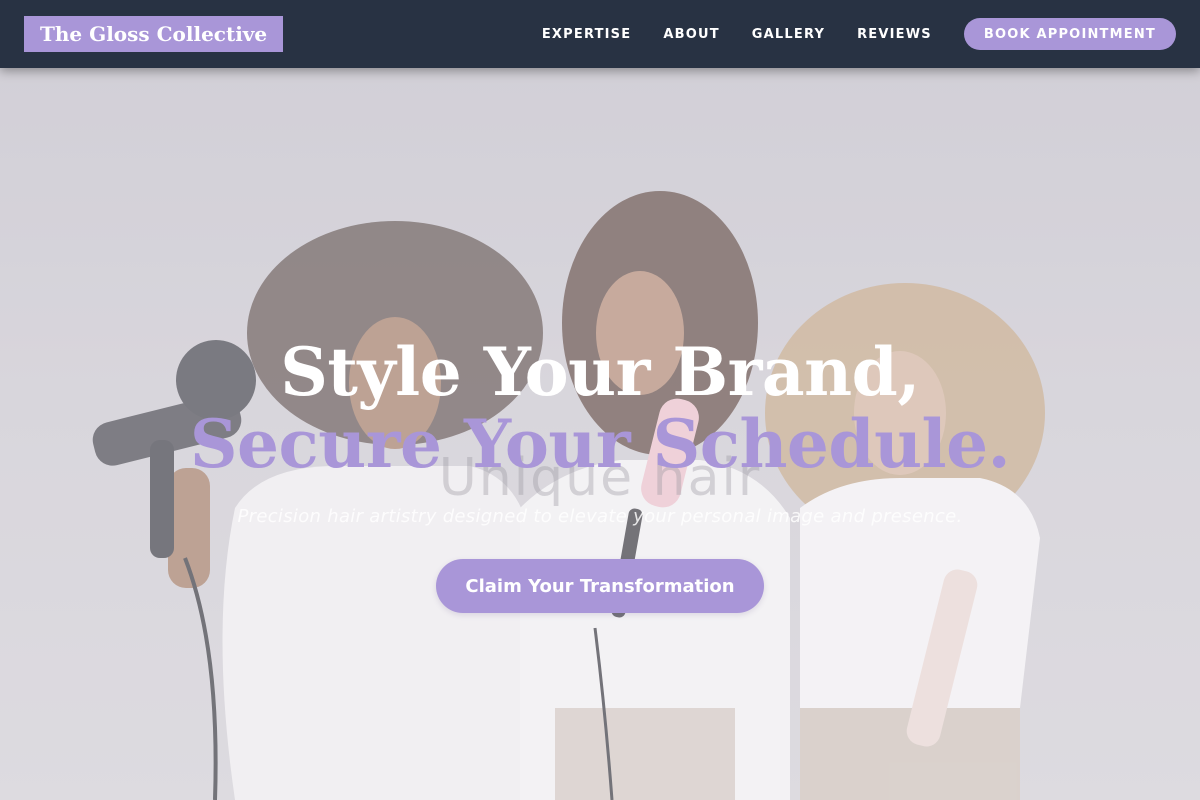 The width and height of the screenshot is (1200, 800). What do you see at coordinates (600, 586) in the screenshot?
I see `claim-transformation-button: Claim Your Transformation` at bounding box center [600, 586].